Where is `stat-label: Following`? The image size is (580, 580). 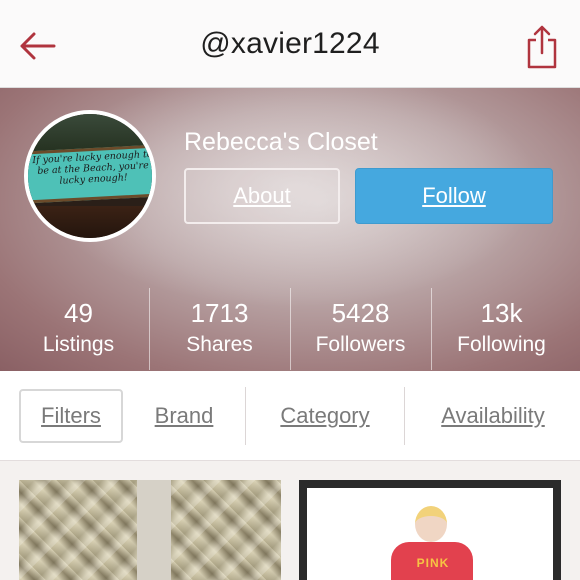 stat-label: Following is located at coordinates (501, 344).